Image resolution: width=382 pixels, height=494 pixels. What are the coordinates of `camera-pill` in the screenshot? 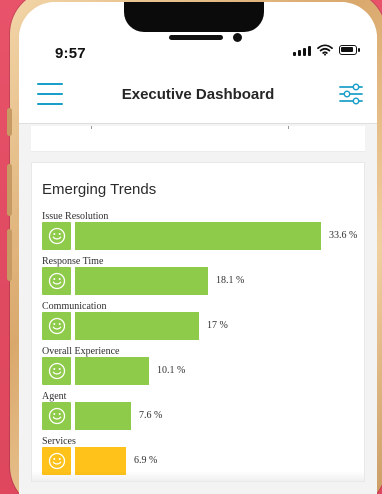 It's located at (196, 37).